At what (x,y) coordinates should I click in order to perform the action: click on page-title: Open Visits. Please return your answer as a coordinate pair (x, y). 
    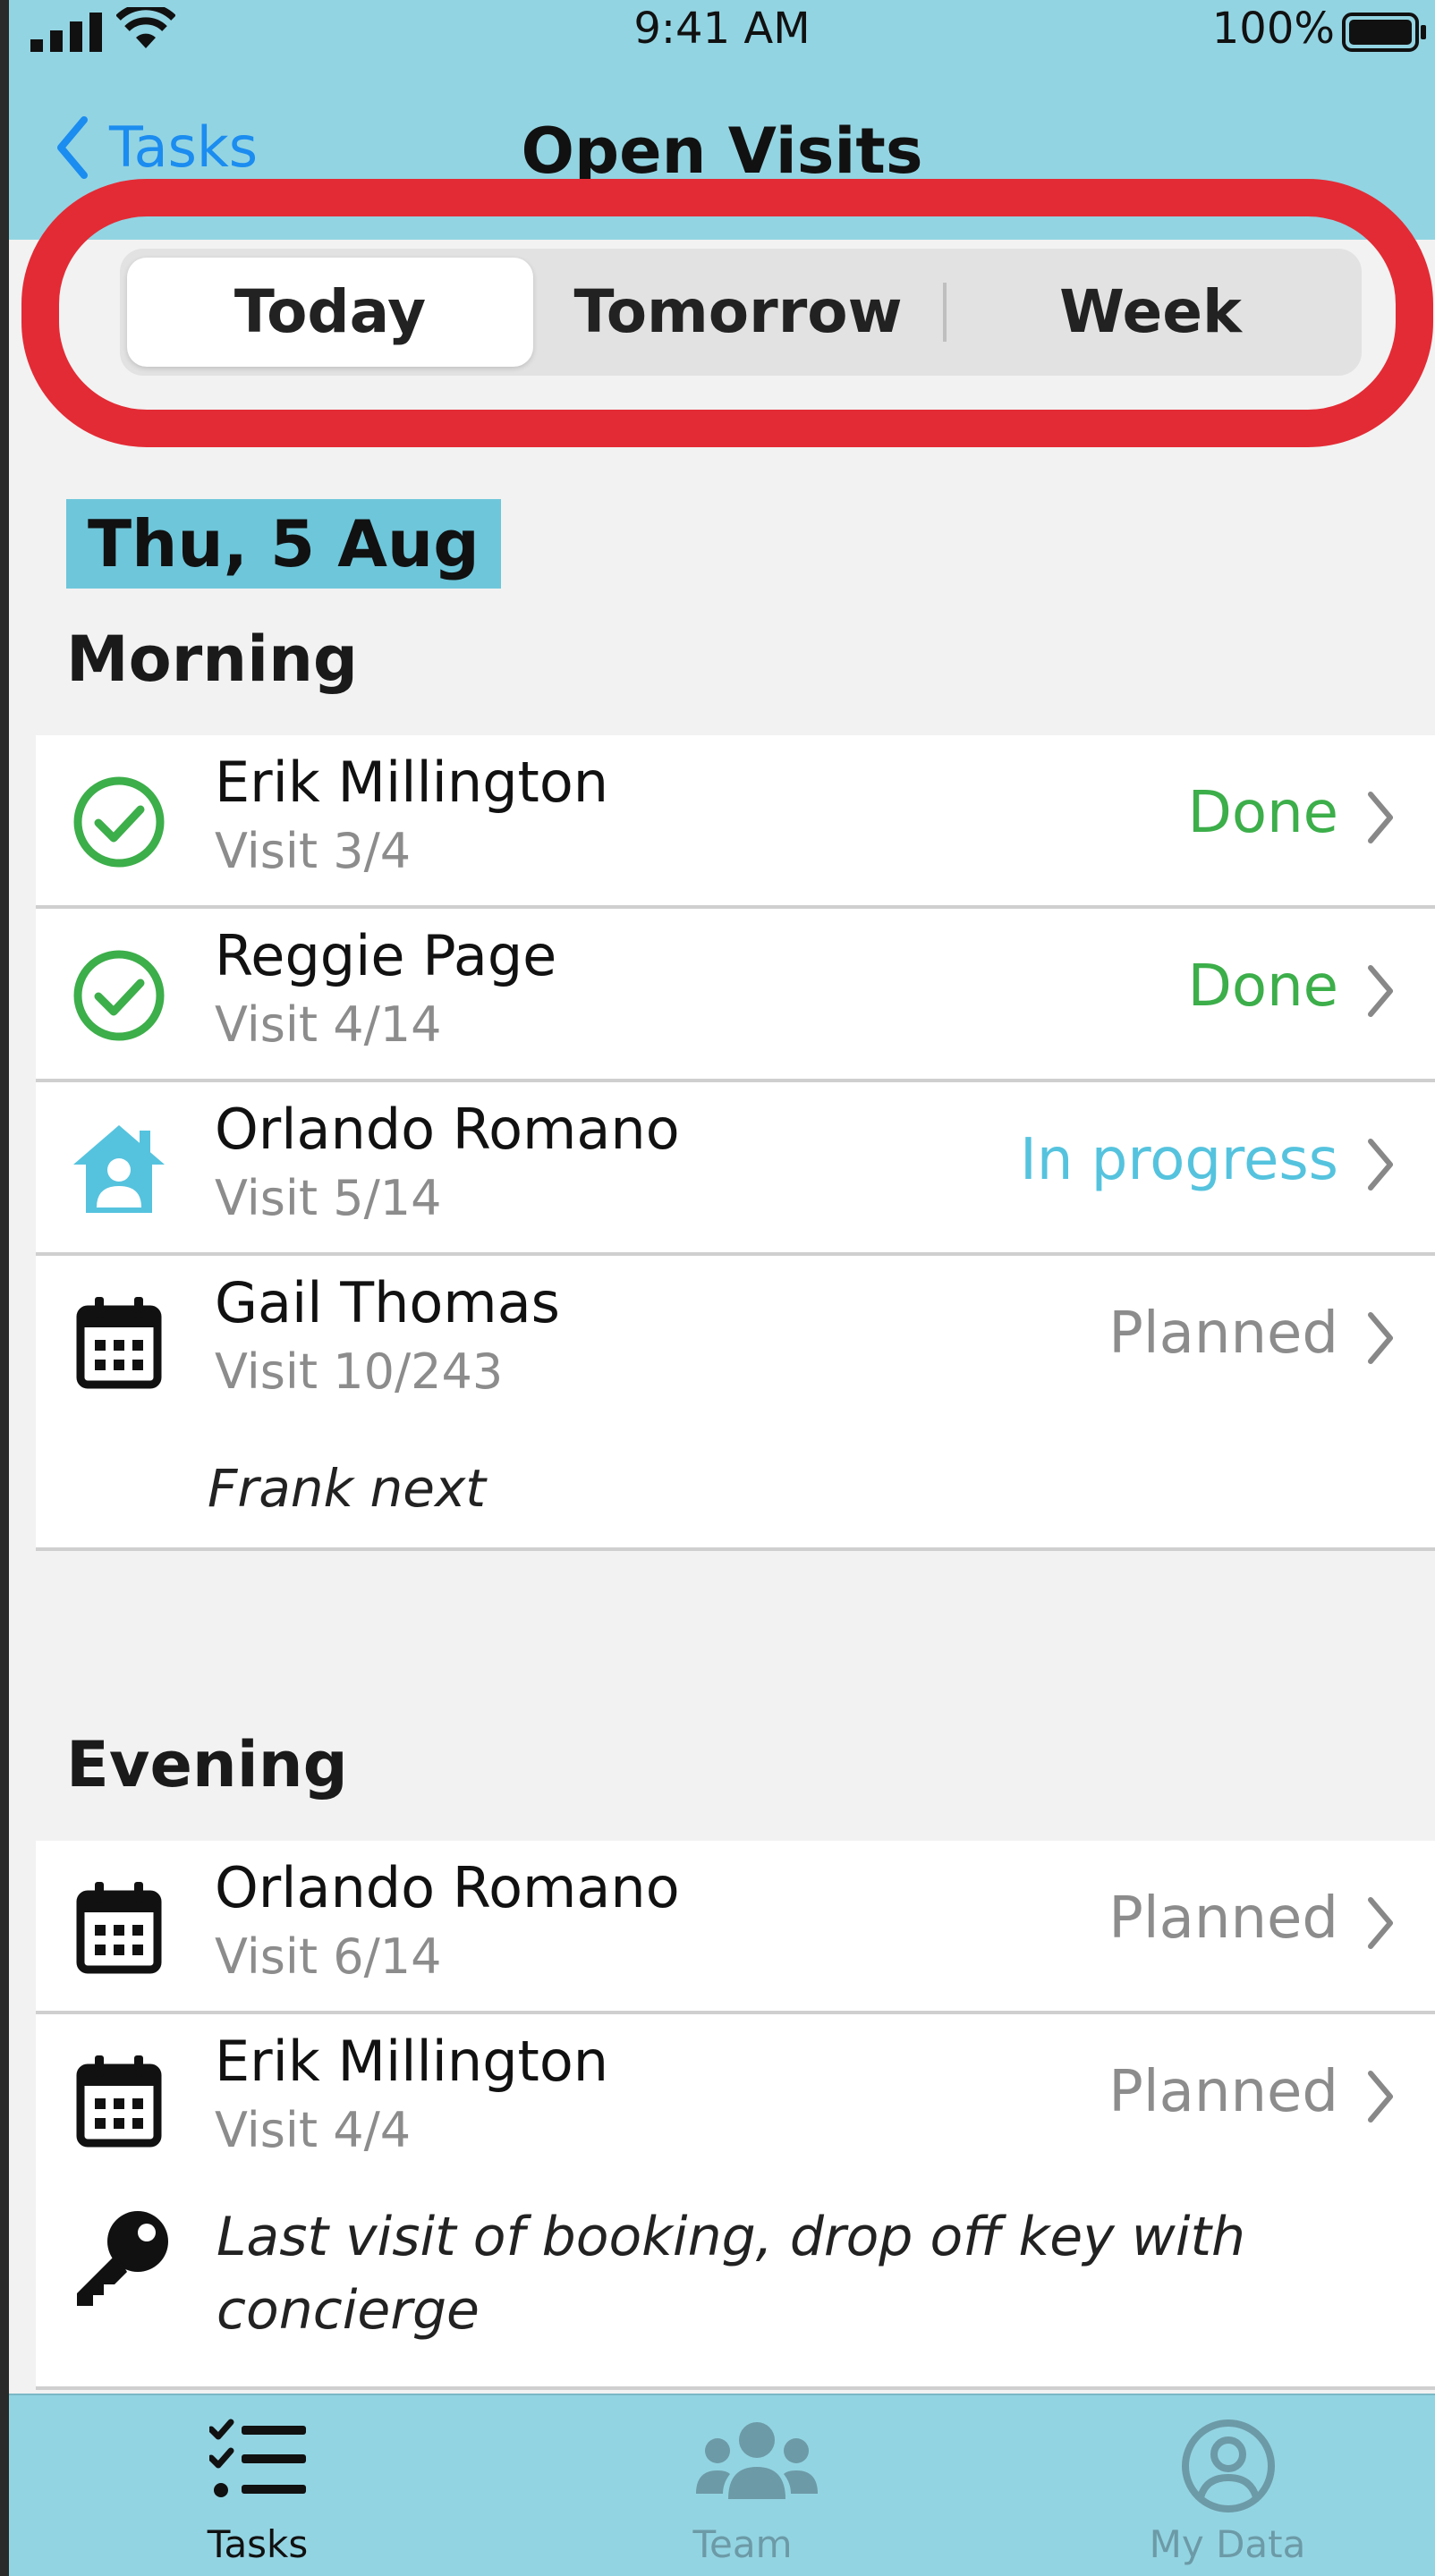
    Looking at the image, I should click on (722, 151).